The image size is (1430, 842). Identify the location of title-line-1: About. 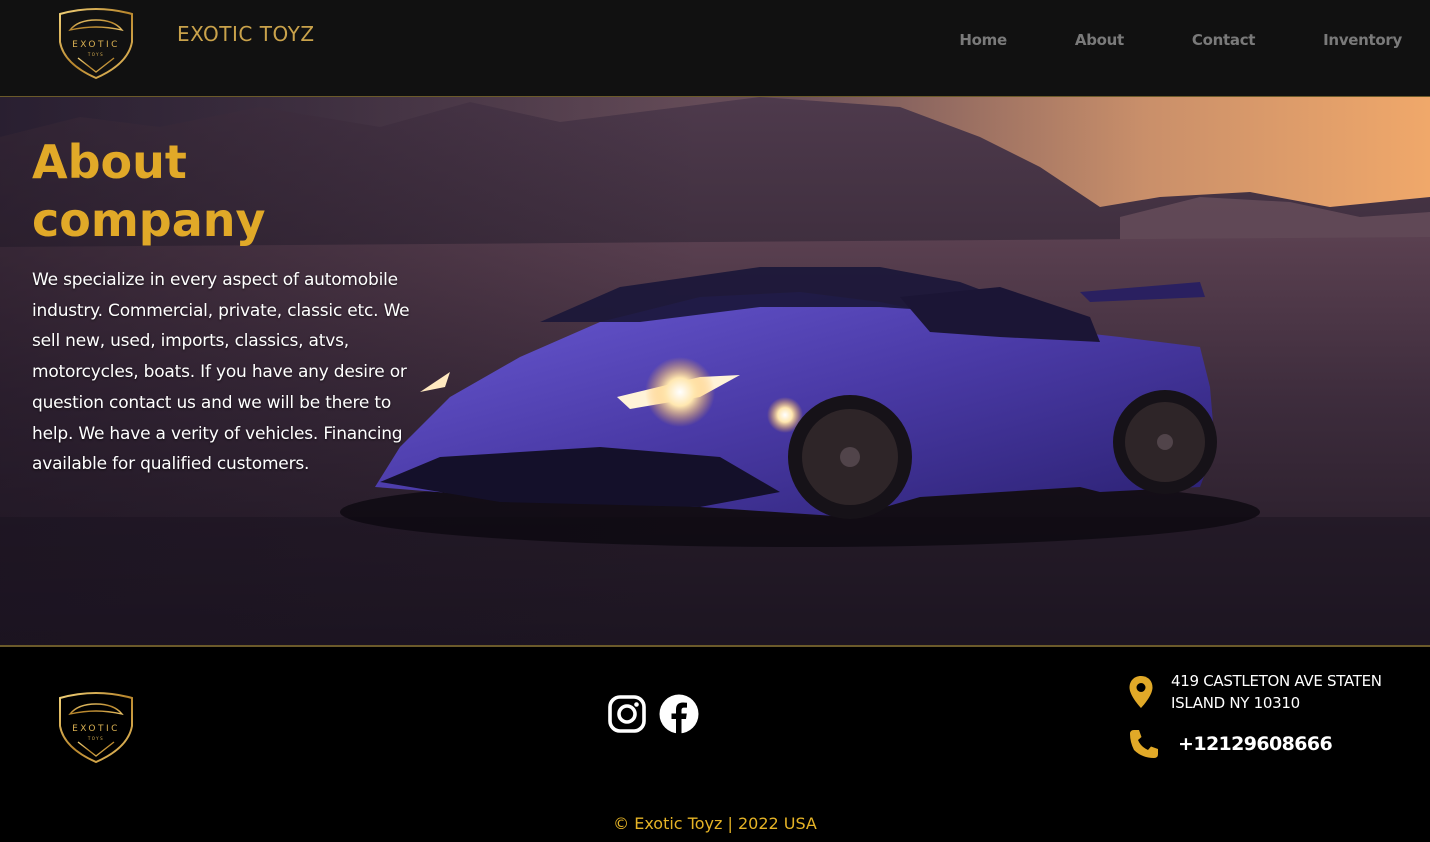
(109, 162).